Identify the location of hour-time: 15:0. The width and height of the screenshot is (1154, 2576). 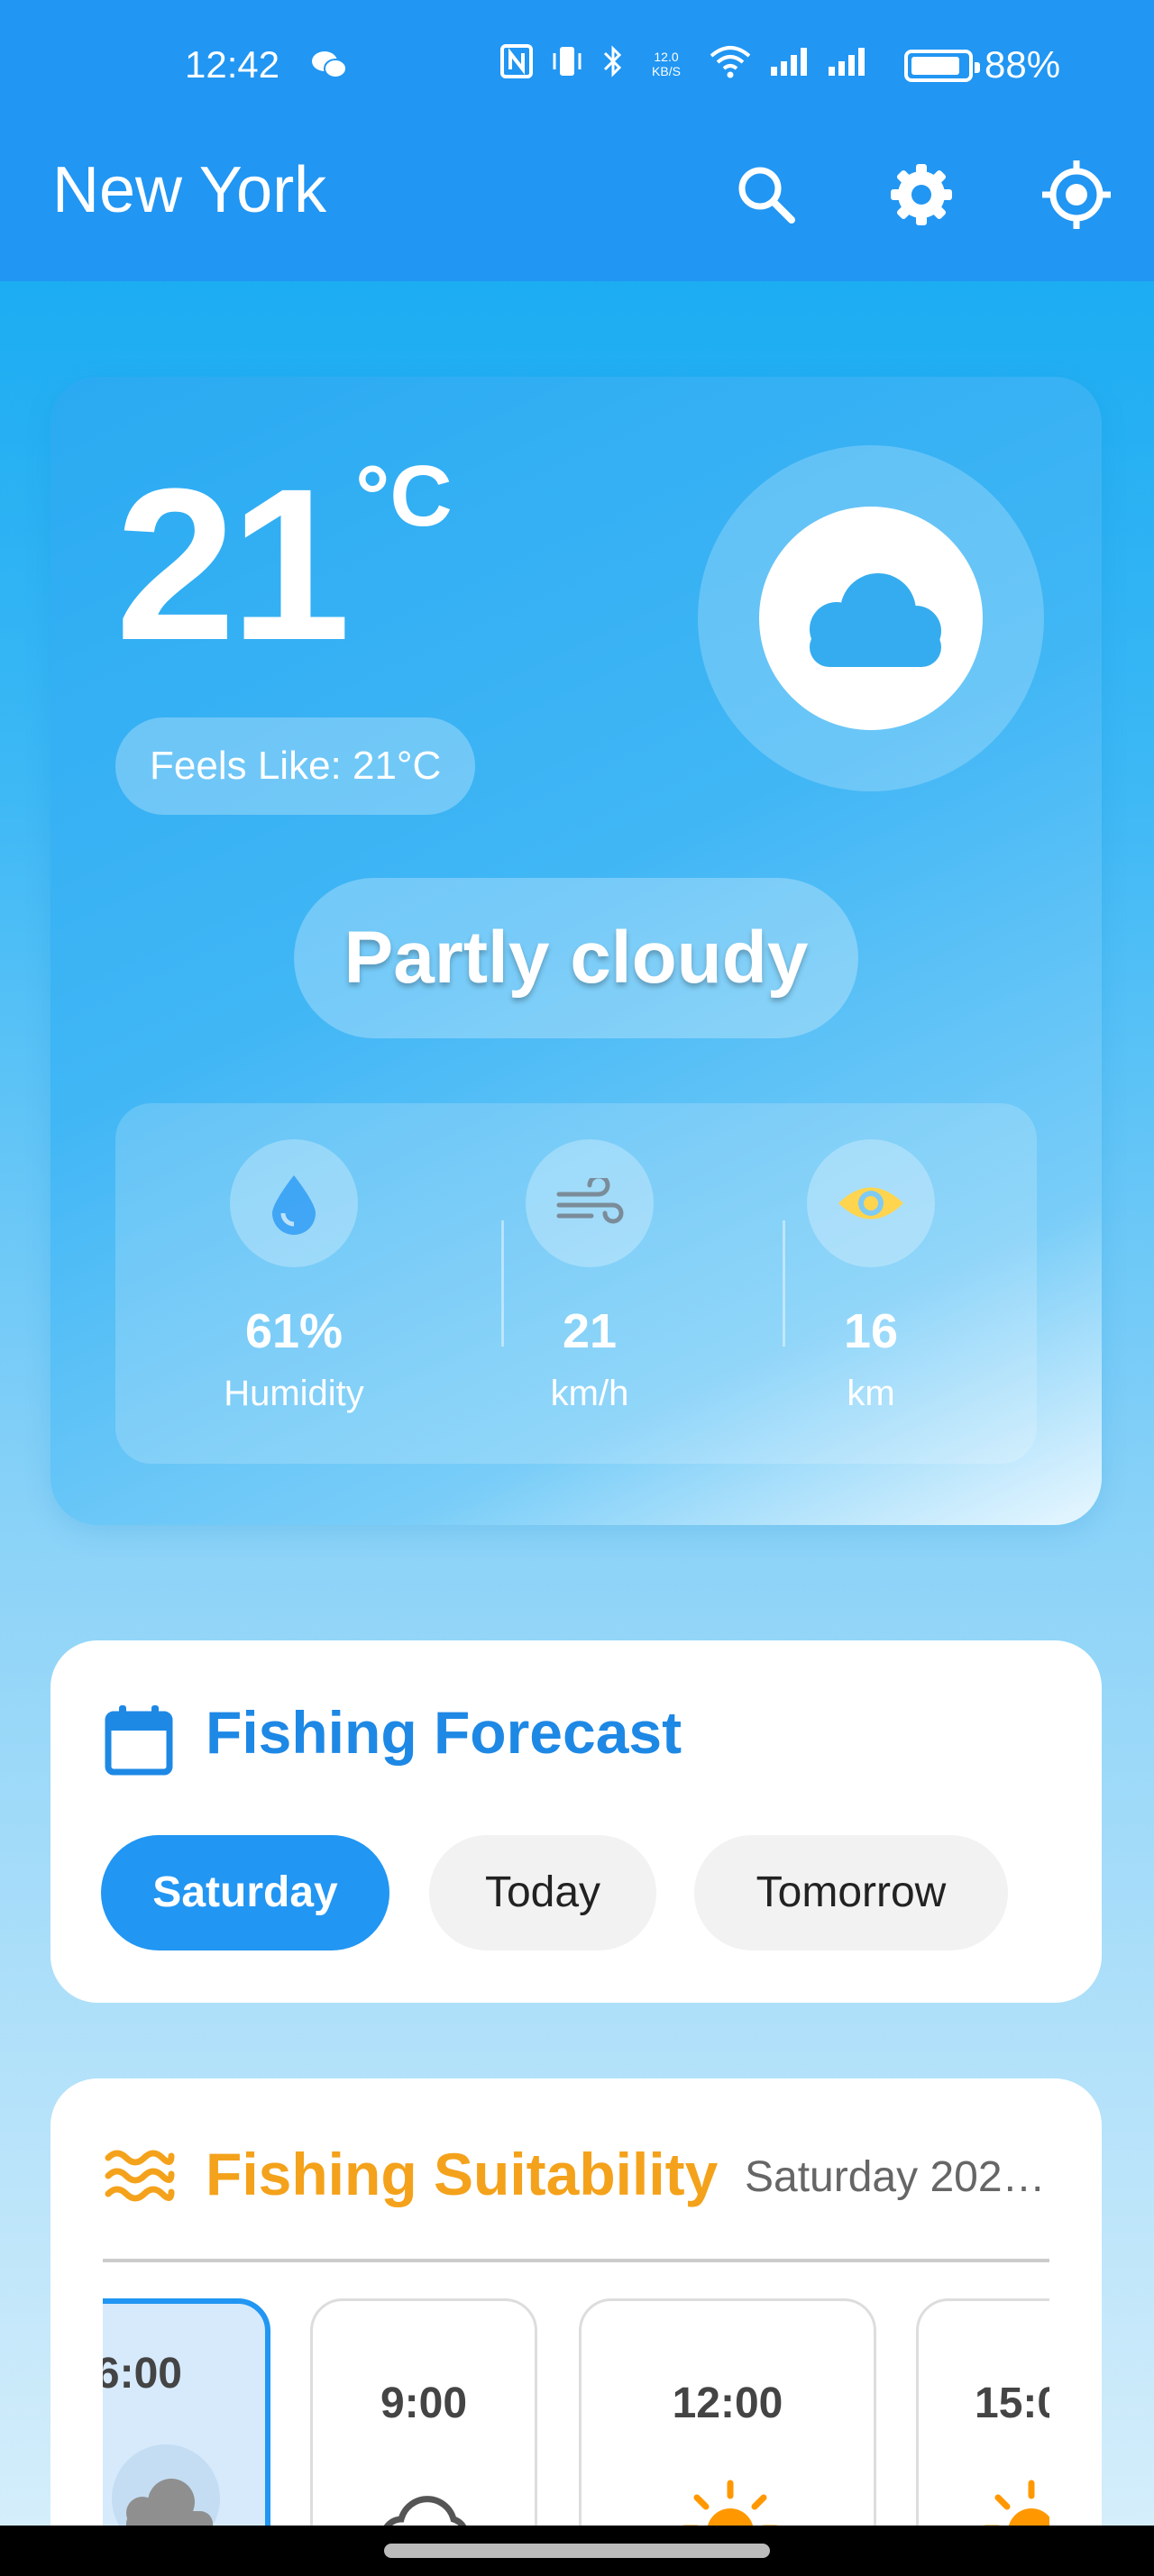
(1012, 2403).